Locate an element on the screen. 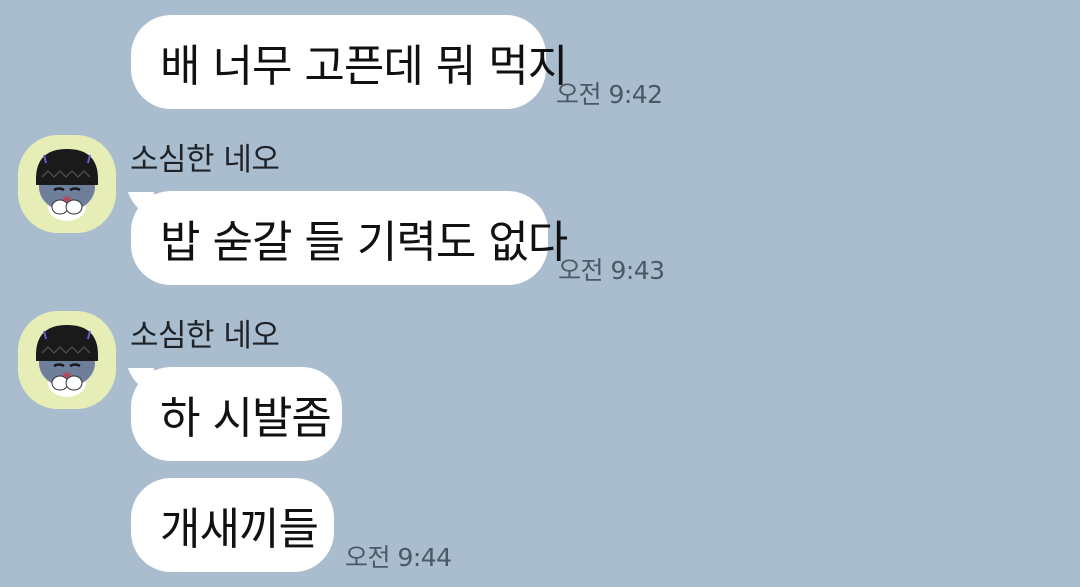 The width and height of the screenshot is (1080, 587). message-timestamp: 오전 9:44 is located at coordinates (398, 557).